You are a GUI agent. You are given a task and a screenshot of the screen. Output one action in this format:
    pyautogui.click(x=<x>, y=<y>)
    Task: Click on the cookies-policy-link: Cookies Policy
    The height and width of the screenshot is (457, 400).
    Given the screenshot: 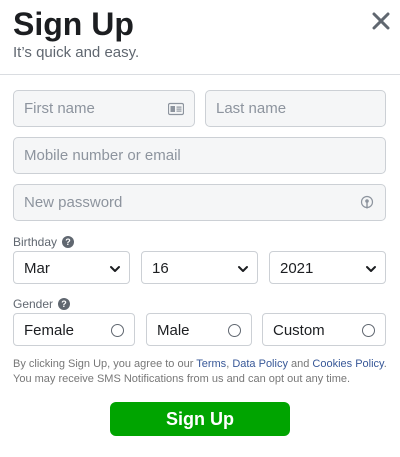 What is the action you would take?
    pyautogui.click(x=347, y=364)
    